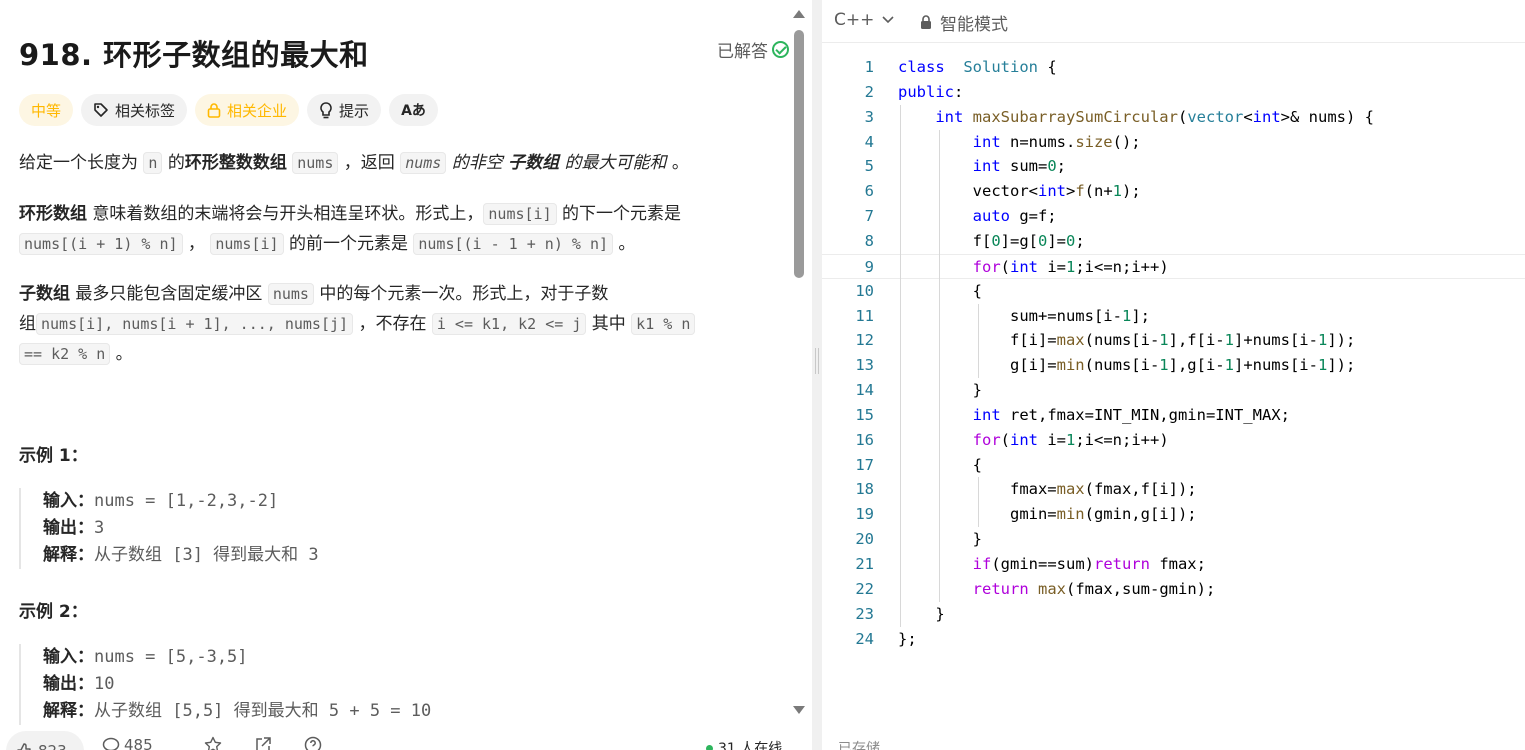 Image resolution: width=1525 pixels, height=750 pixels. I want to click on code-line: 14 }, so click(1173, 390).